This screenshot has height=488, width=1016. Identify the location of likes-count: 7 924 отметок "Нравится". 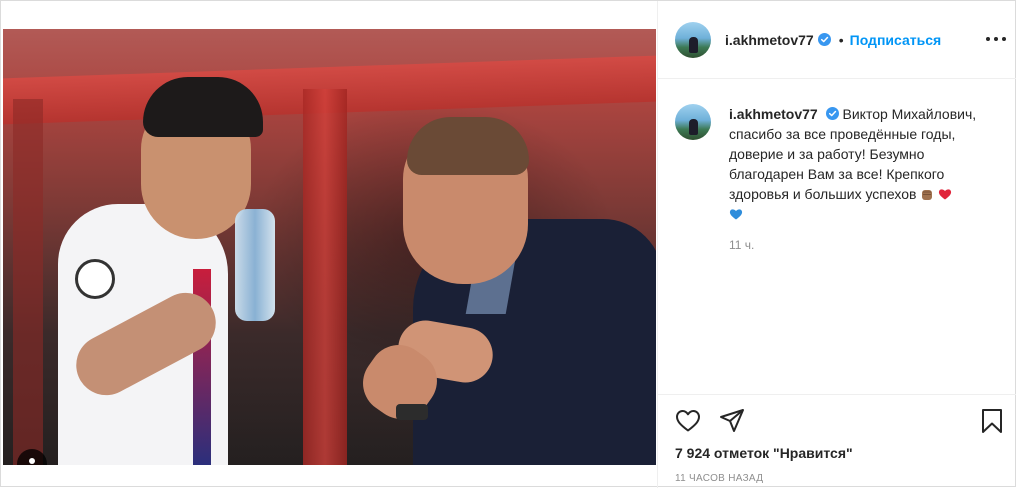
(764, 453).